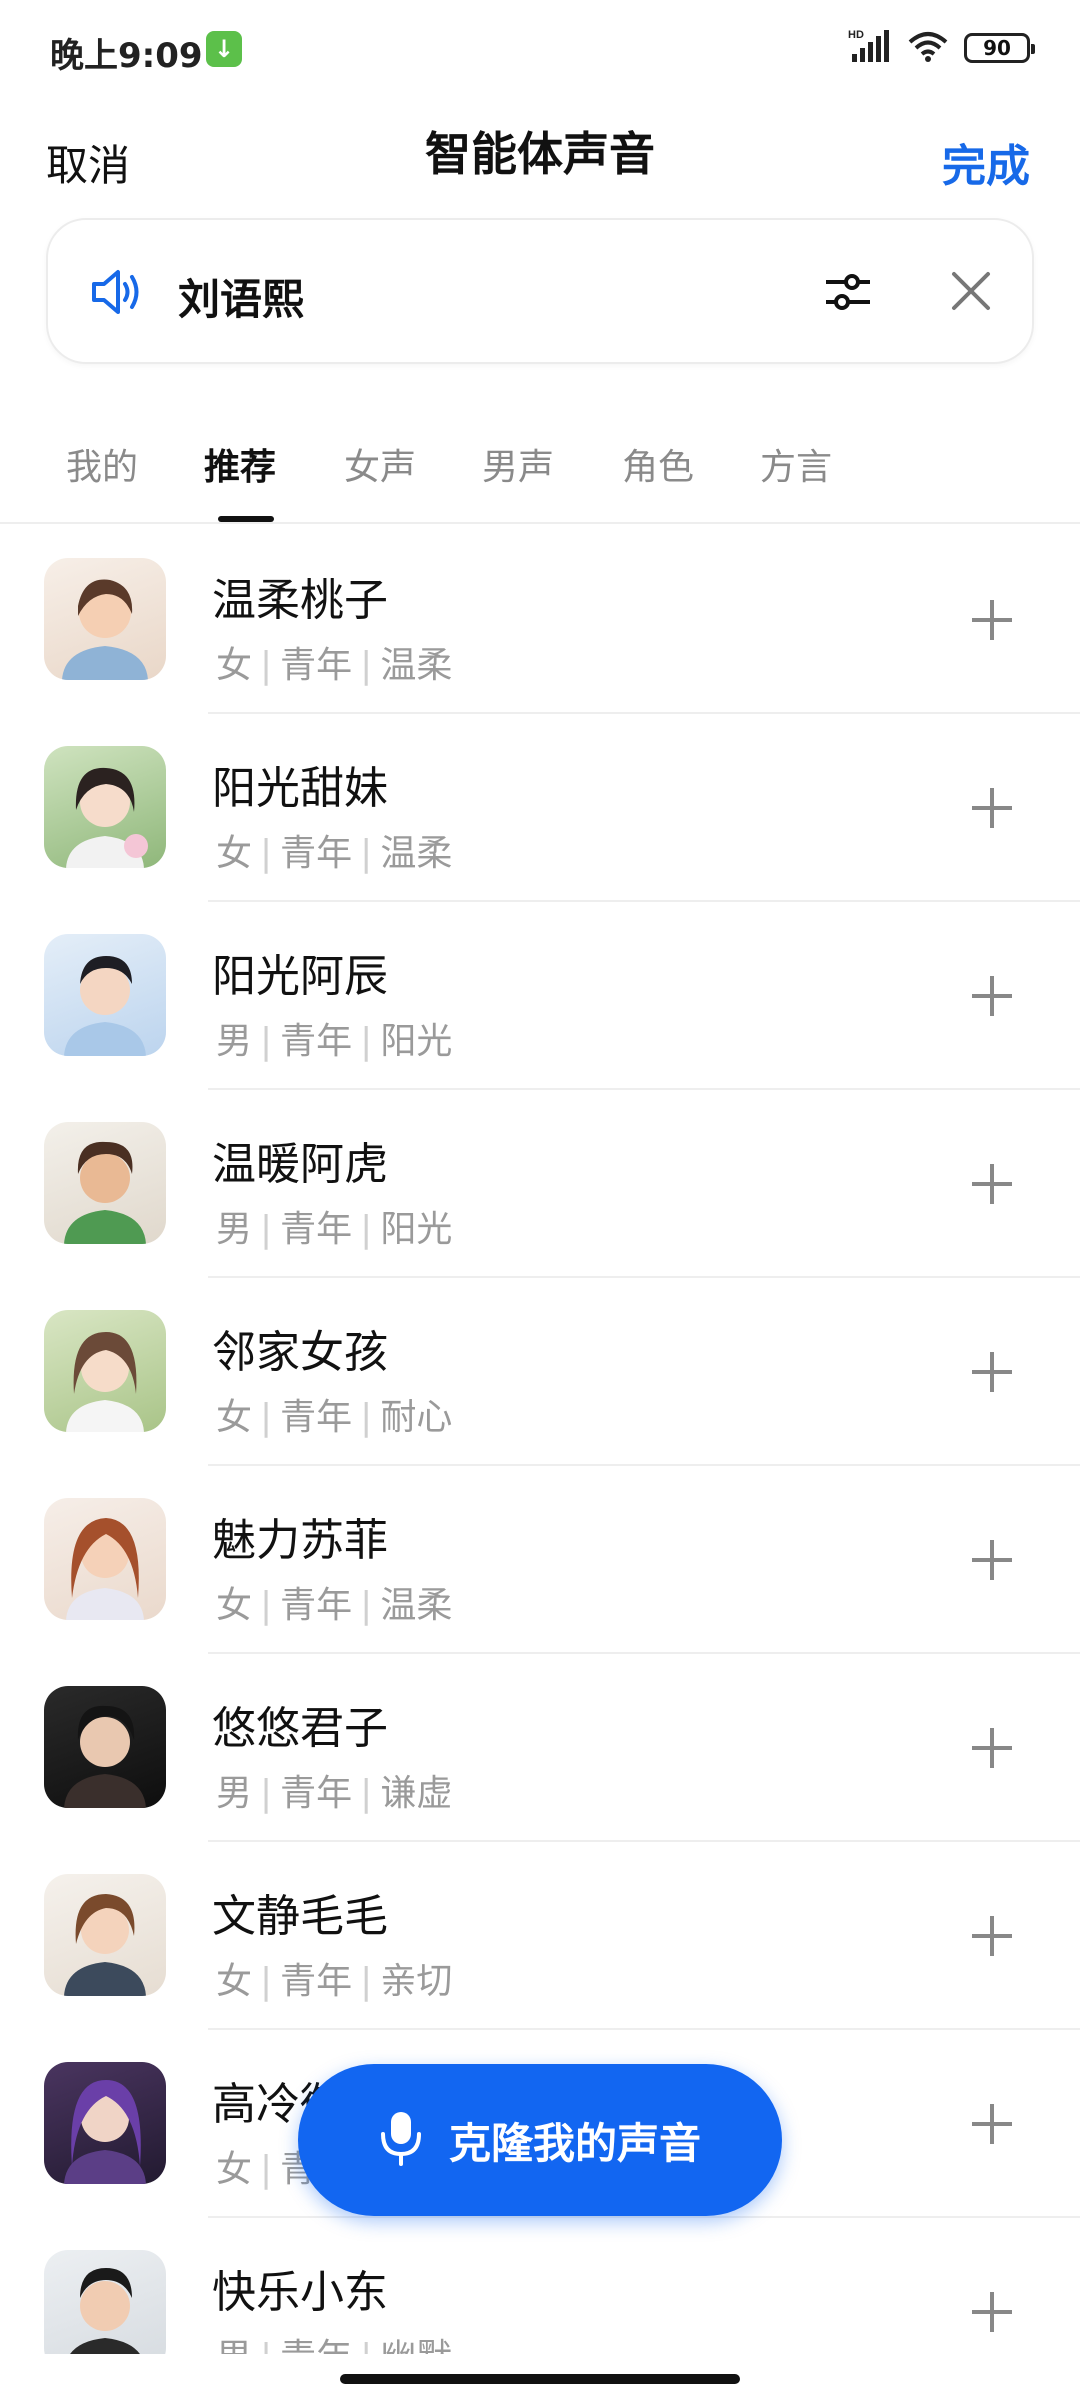 The image size is (1080, 2400). What do you see at coordinates (540, 620) in the screenshot?
I see `list-item: 温柔桃子 女 | 青年 | 温柔` at bounding box center [540, 620].